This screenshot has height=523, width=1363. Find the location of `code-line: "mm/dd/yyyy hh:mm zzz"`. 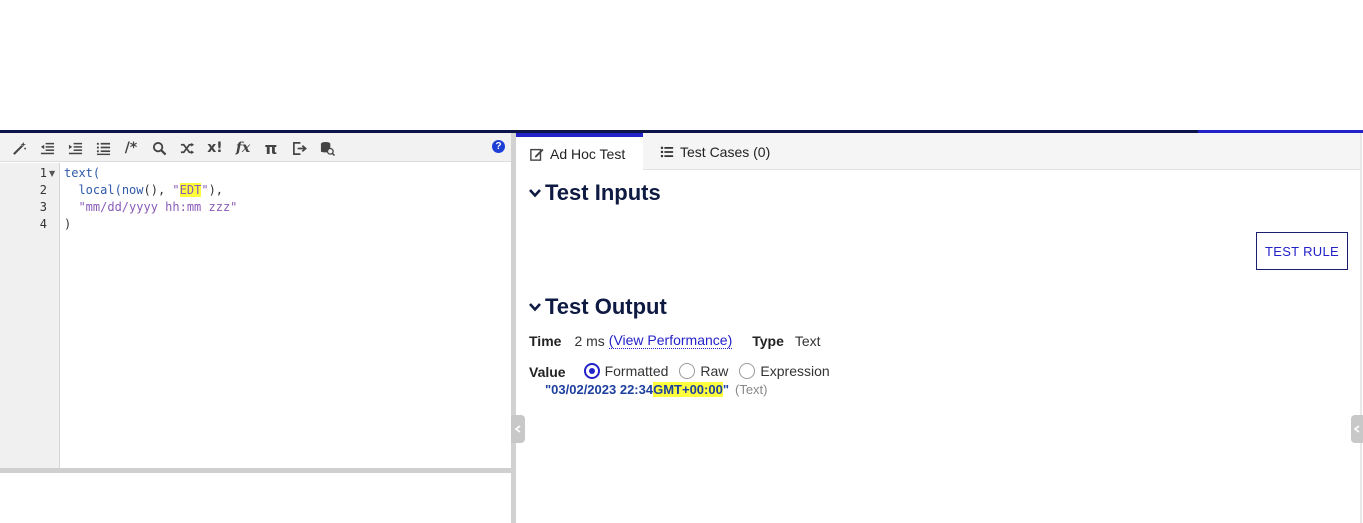

code-line: "mm/dd/yyyy hh:mm zzz" is located at coordinates (150, 207).